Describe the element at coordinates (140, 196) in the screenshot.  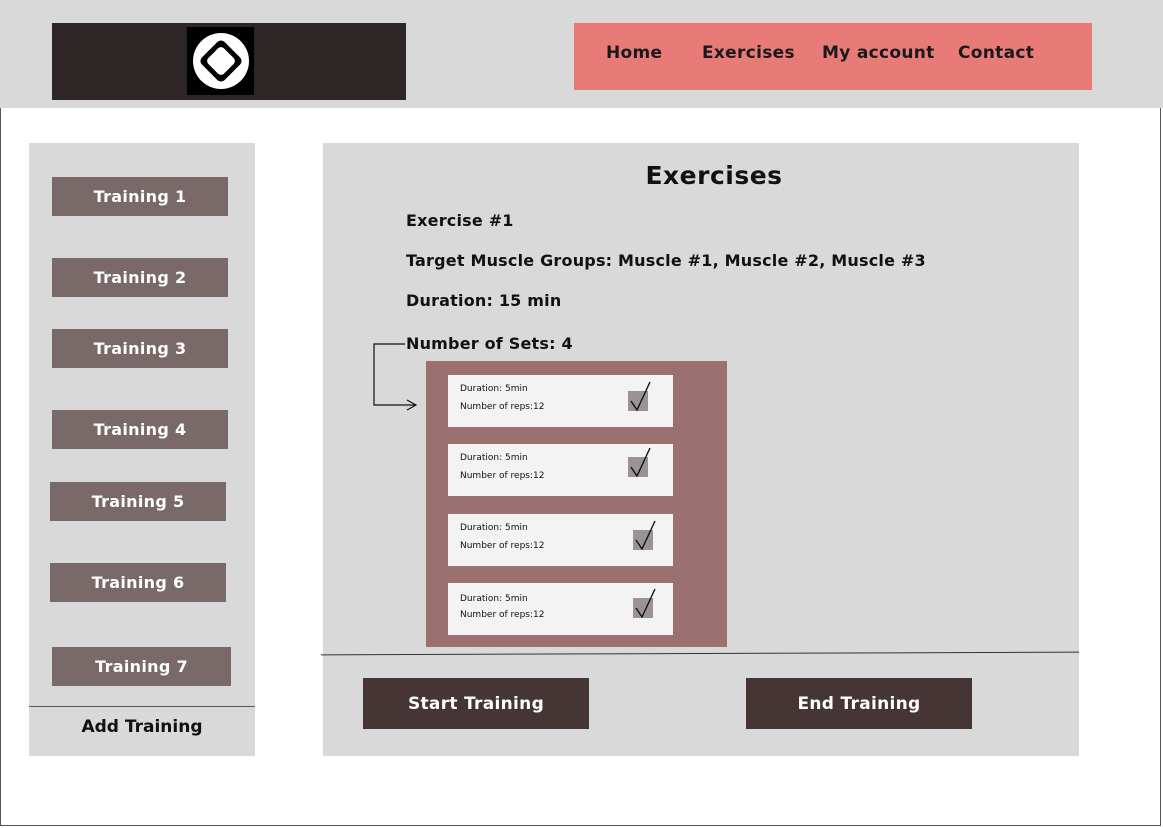
I see `sidebar-item-training-1: Training 1` at that location.